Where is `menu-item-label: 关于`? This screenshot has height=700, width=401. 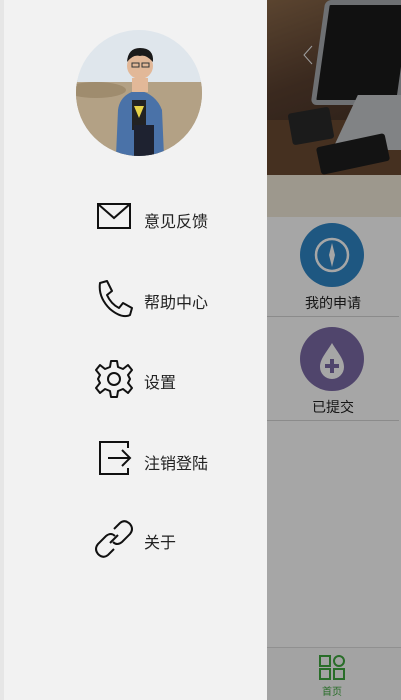 menu-item-label: 关于 is located at coordinates (160, 542).